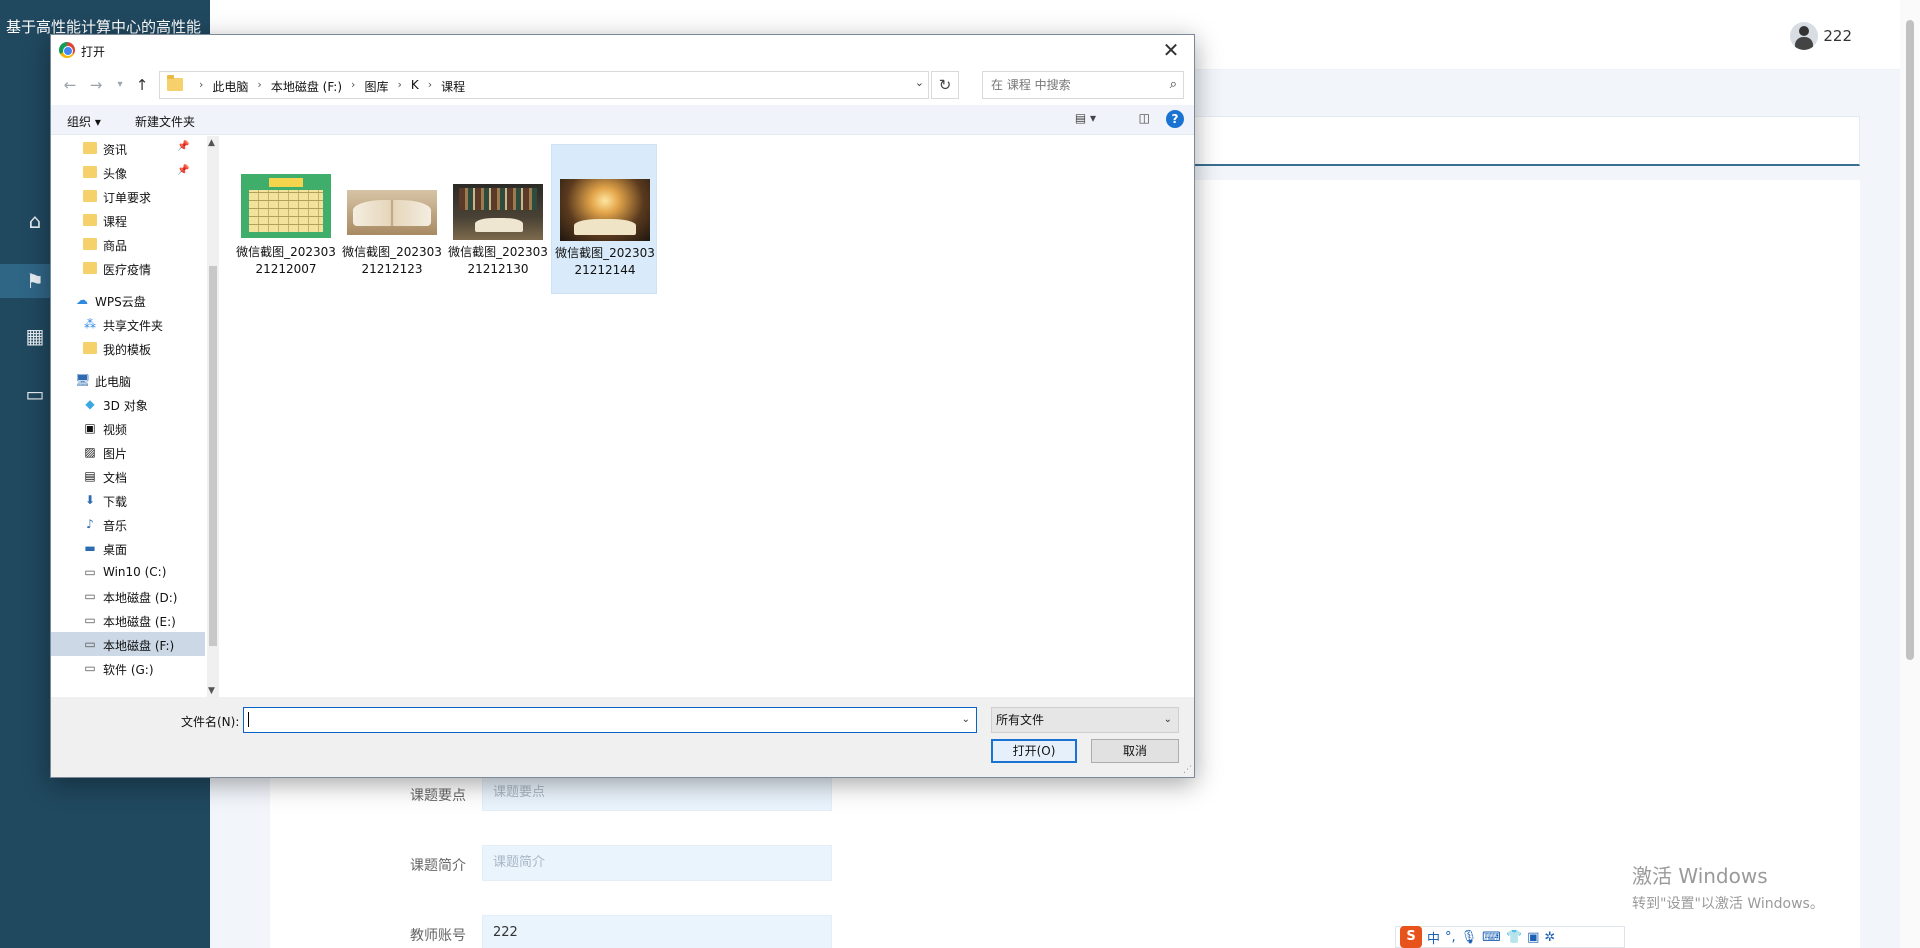 The height and width of the screenshot is (948, 1920). What do you see at coordinates (1144, 118) in the screenshot?
I see `preview-pane-icon: ◫` at bounding box center [1144, 118].